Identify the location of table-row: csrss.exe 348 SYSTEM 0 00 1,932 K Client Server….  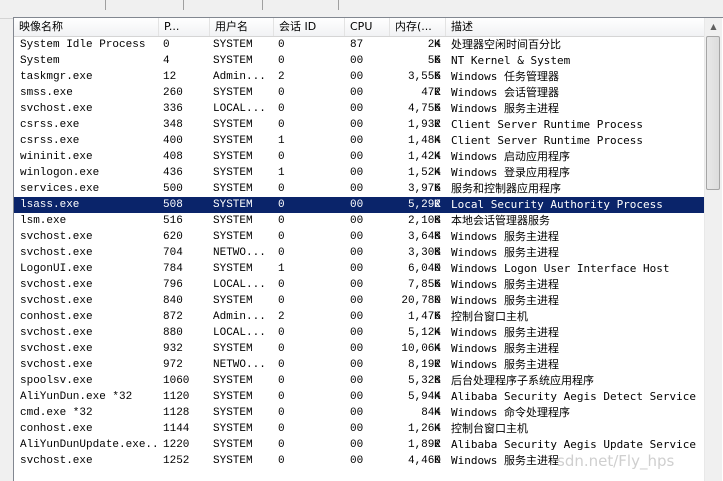
(359, 125).